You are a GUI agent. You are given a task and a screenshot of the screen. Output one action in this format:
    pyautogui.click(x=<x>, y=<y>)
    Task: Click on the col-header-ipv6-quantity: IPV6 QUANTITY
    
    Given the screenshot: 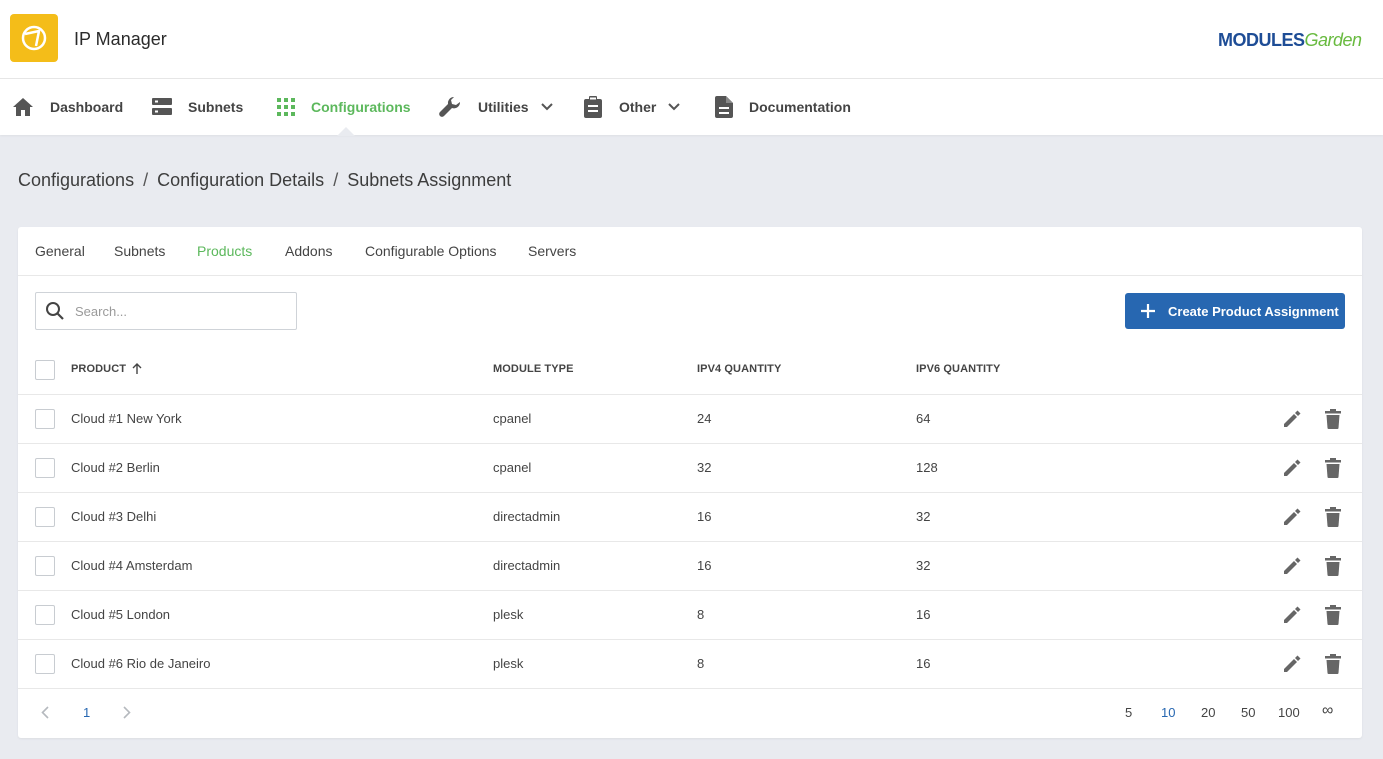 What is the action you would take?
    pyautogui.click(x=958, y=369)
    